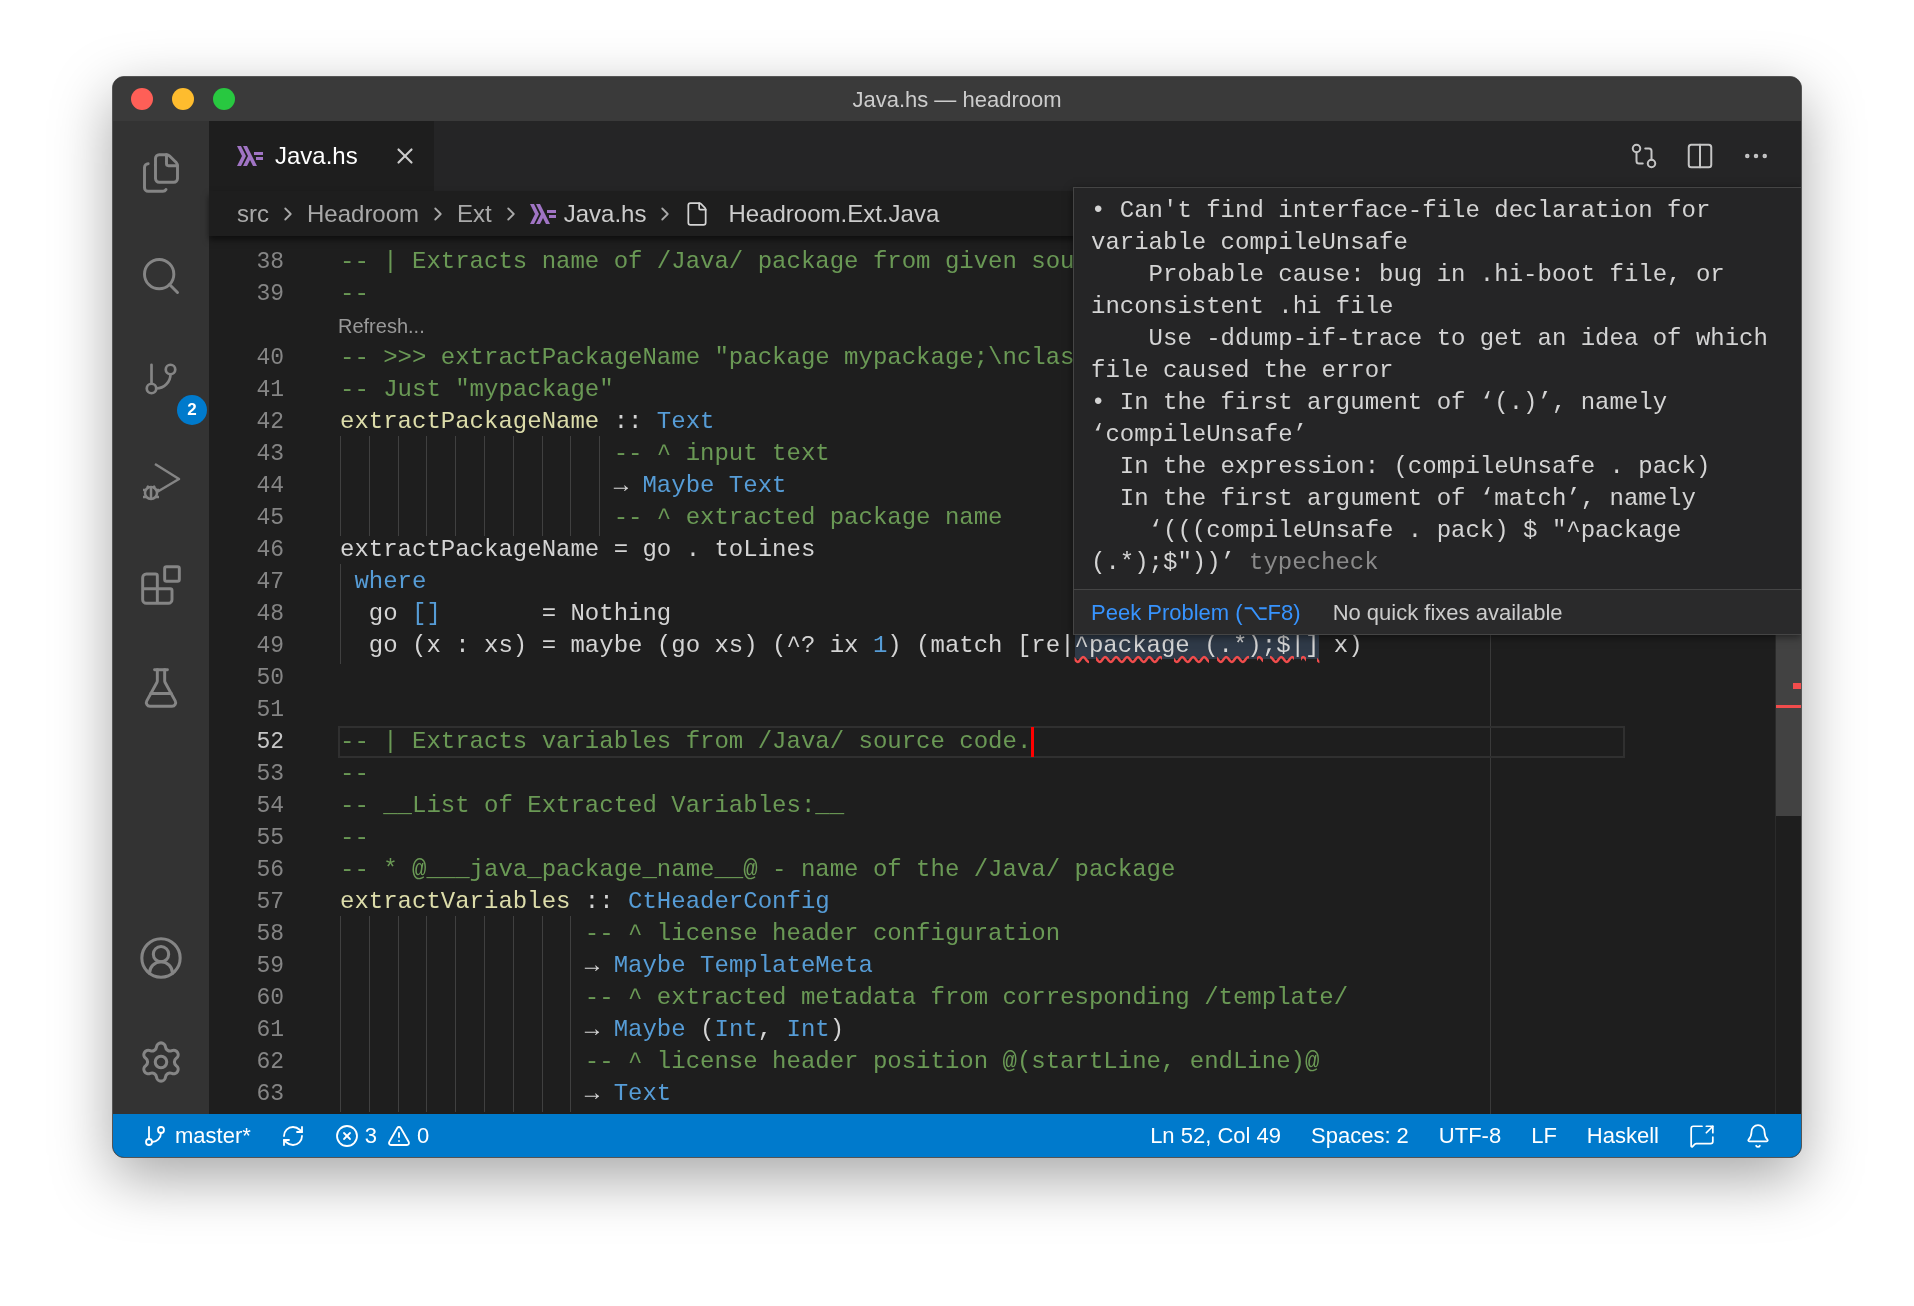 Image resolution: width=1914 pixels, height=1306 pixels. What do you see at coordinates (269, 966) in the screenshot?
I see `line-number: 59` at bounding box center [269, 966].